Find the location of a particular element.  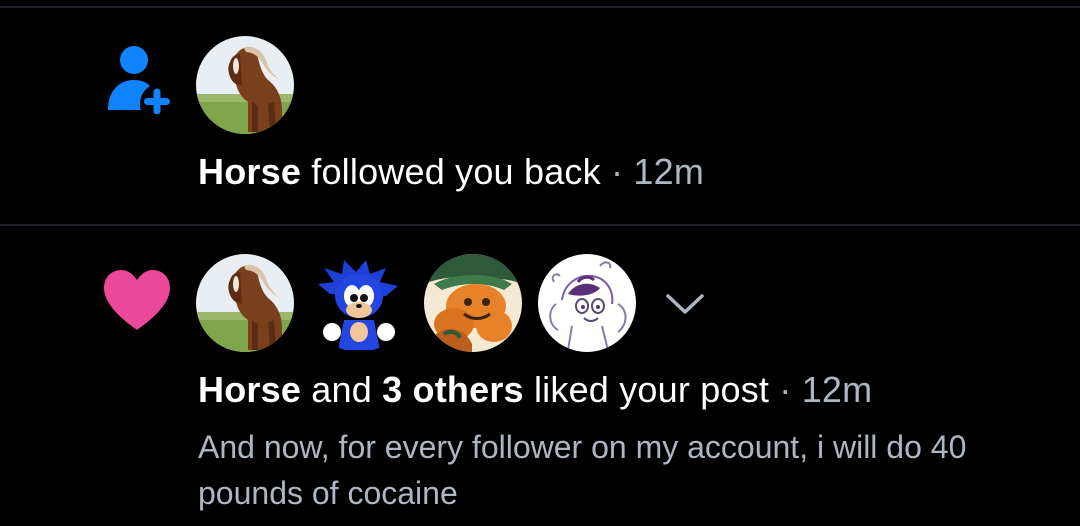

sketch-character-avatar is located at coordinates (587, 303).